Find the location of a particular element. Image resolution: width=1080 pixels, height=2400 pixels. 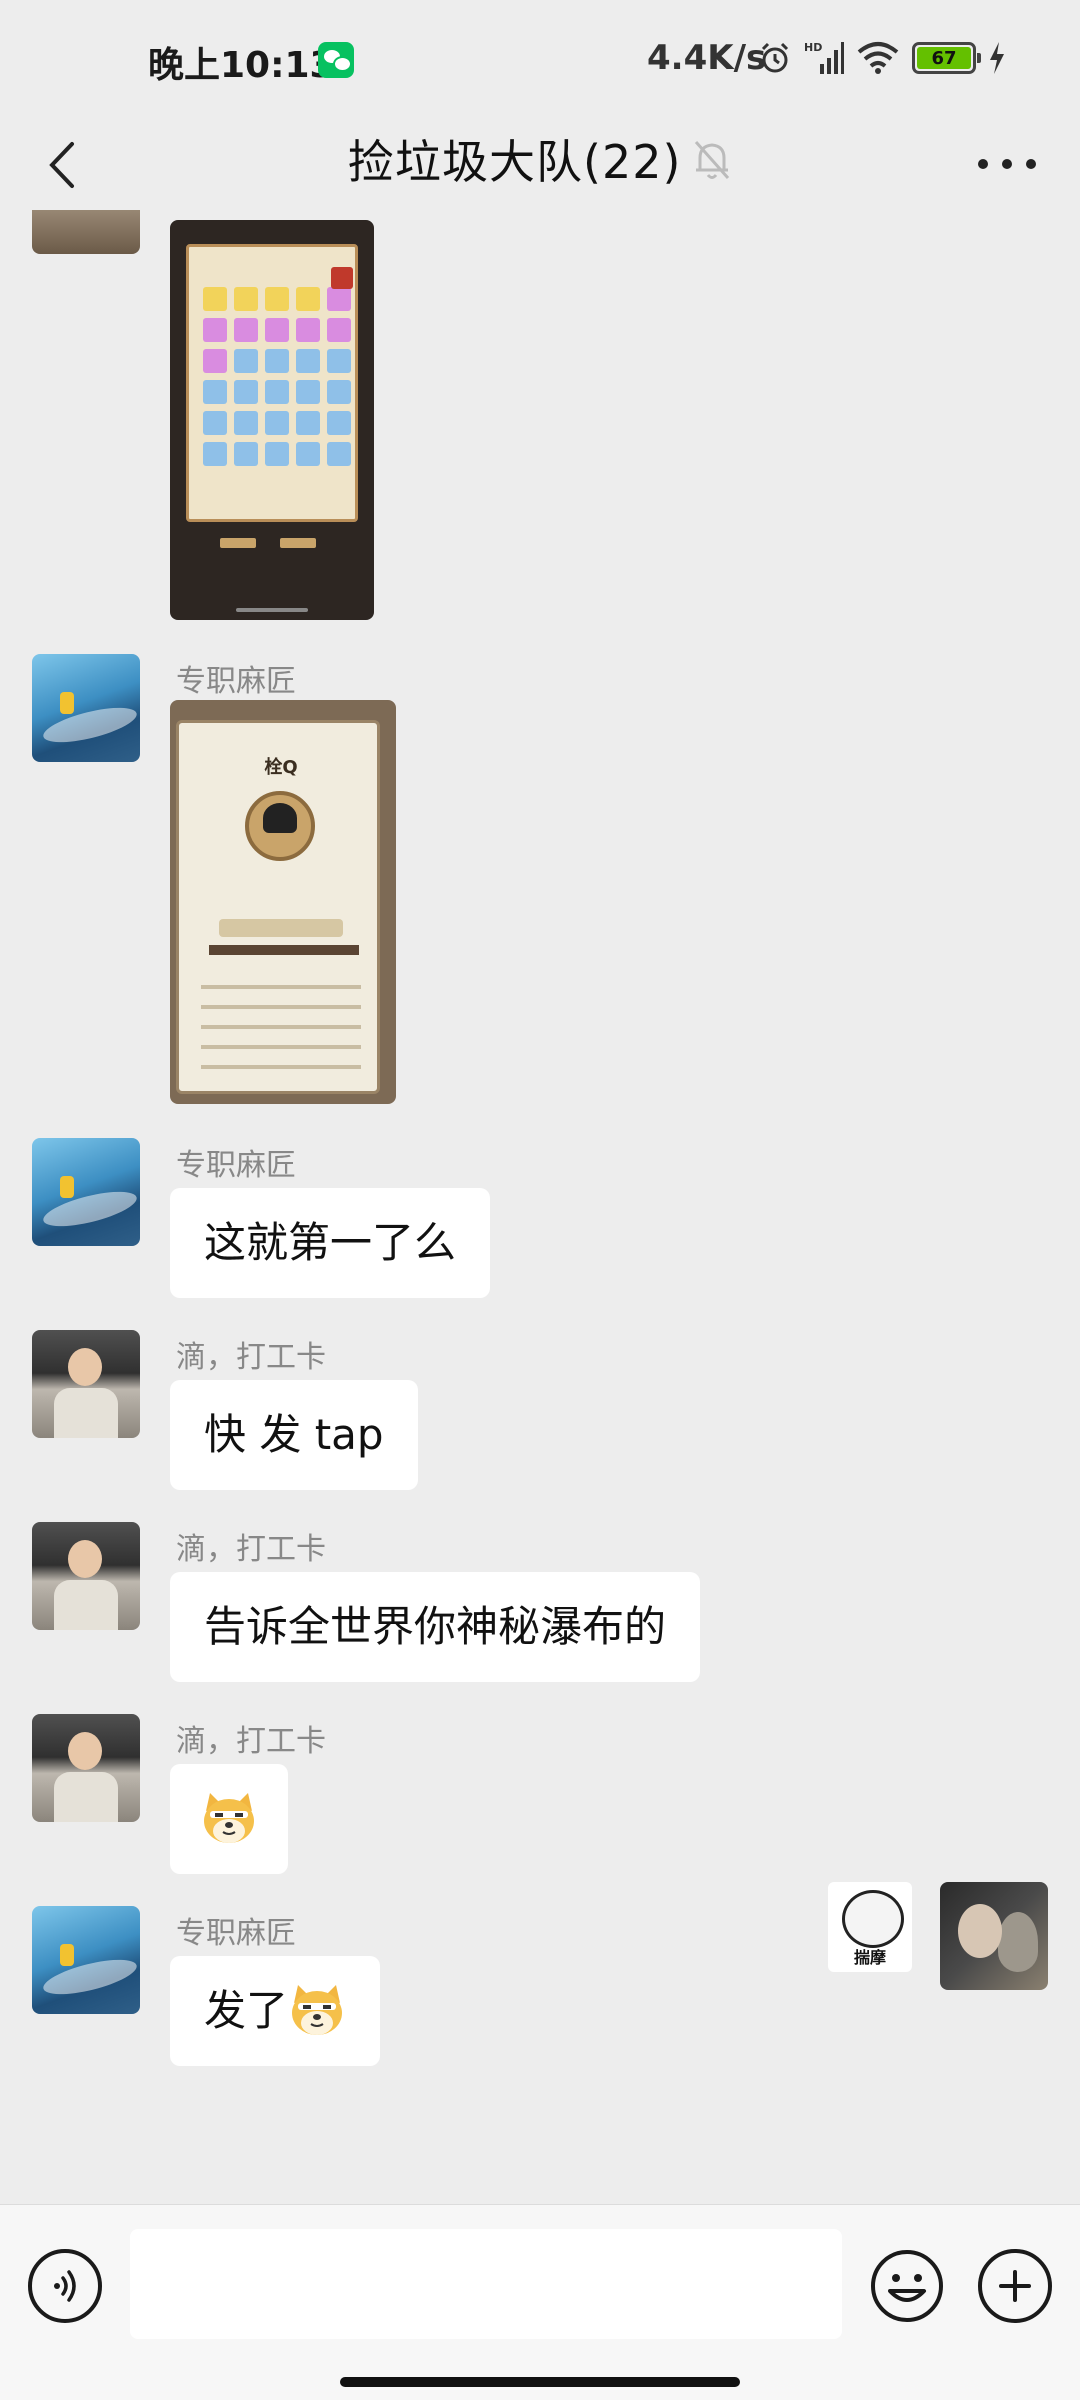

battery-icon: 67 is located at coordinates (946, 58).